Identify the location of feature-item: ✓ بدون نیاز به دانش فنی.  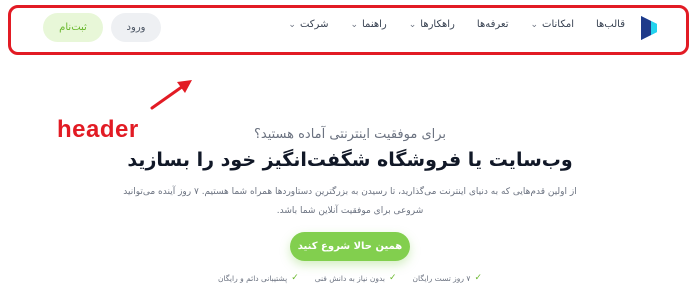
(356, 278).